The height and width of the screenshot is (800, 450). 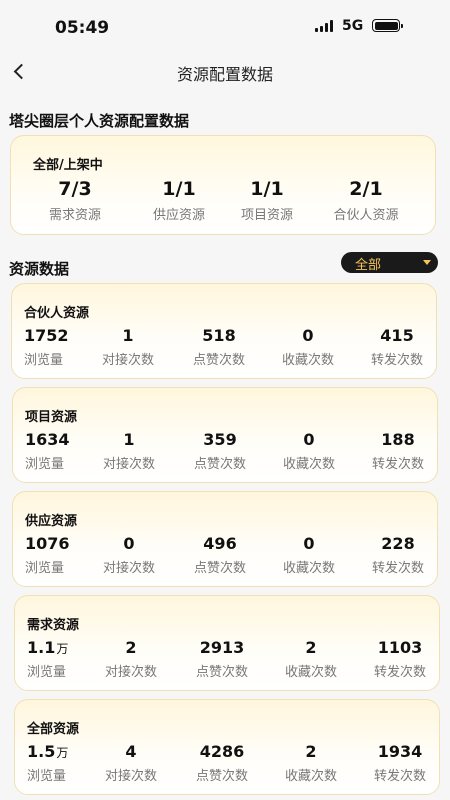 I want to click on summary-label: 合伙人资源, so click(x=366, y=215).